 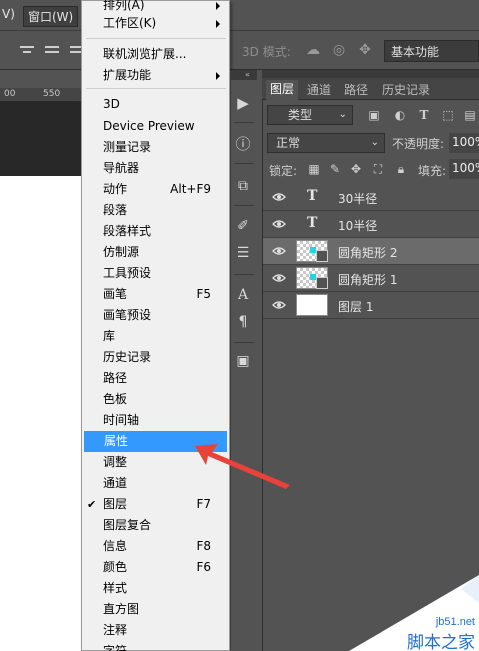 I want to click on menu-item: 色板, so click(x=155, y=399).